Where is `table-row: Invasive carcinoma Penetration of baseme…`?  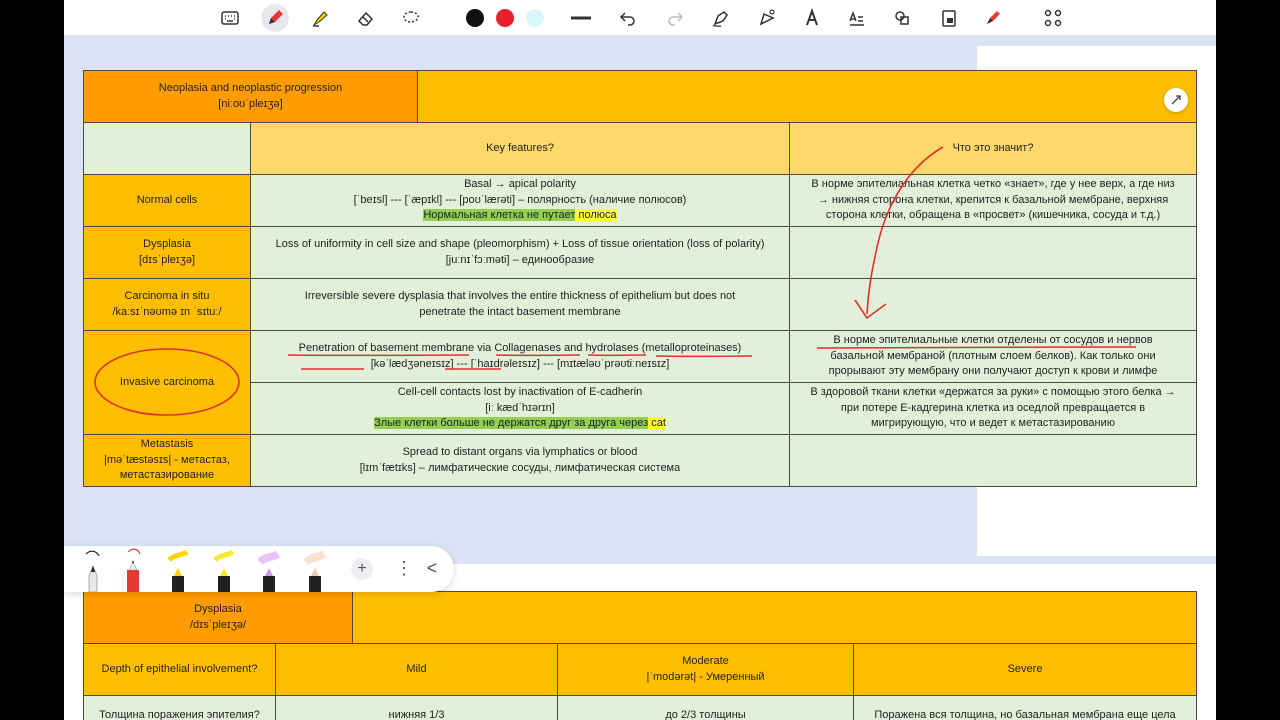
table-row: Invasive carcinoma Penetration of baseme… is located at coordinates (640, 382).